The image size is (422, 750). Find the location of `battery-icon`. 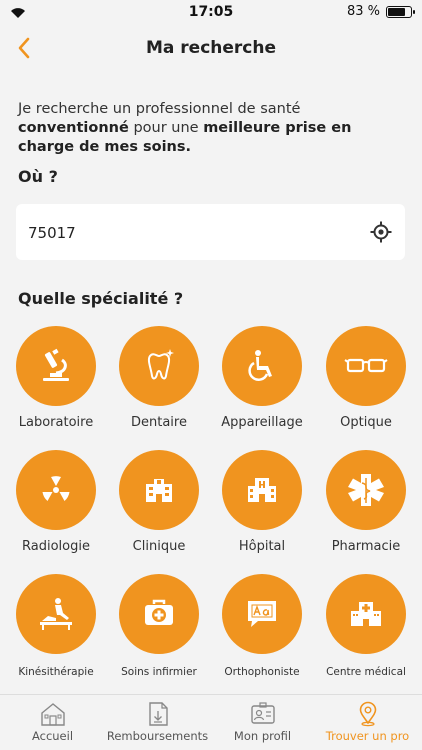

battery-icon is located at coordinates (400, 12).